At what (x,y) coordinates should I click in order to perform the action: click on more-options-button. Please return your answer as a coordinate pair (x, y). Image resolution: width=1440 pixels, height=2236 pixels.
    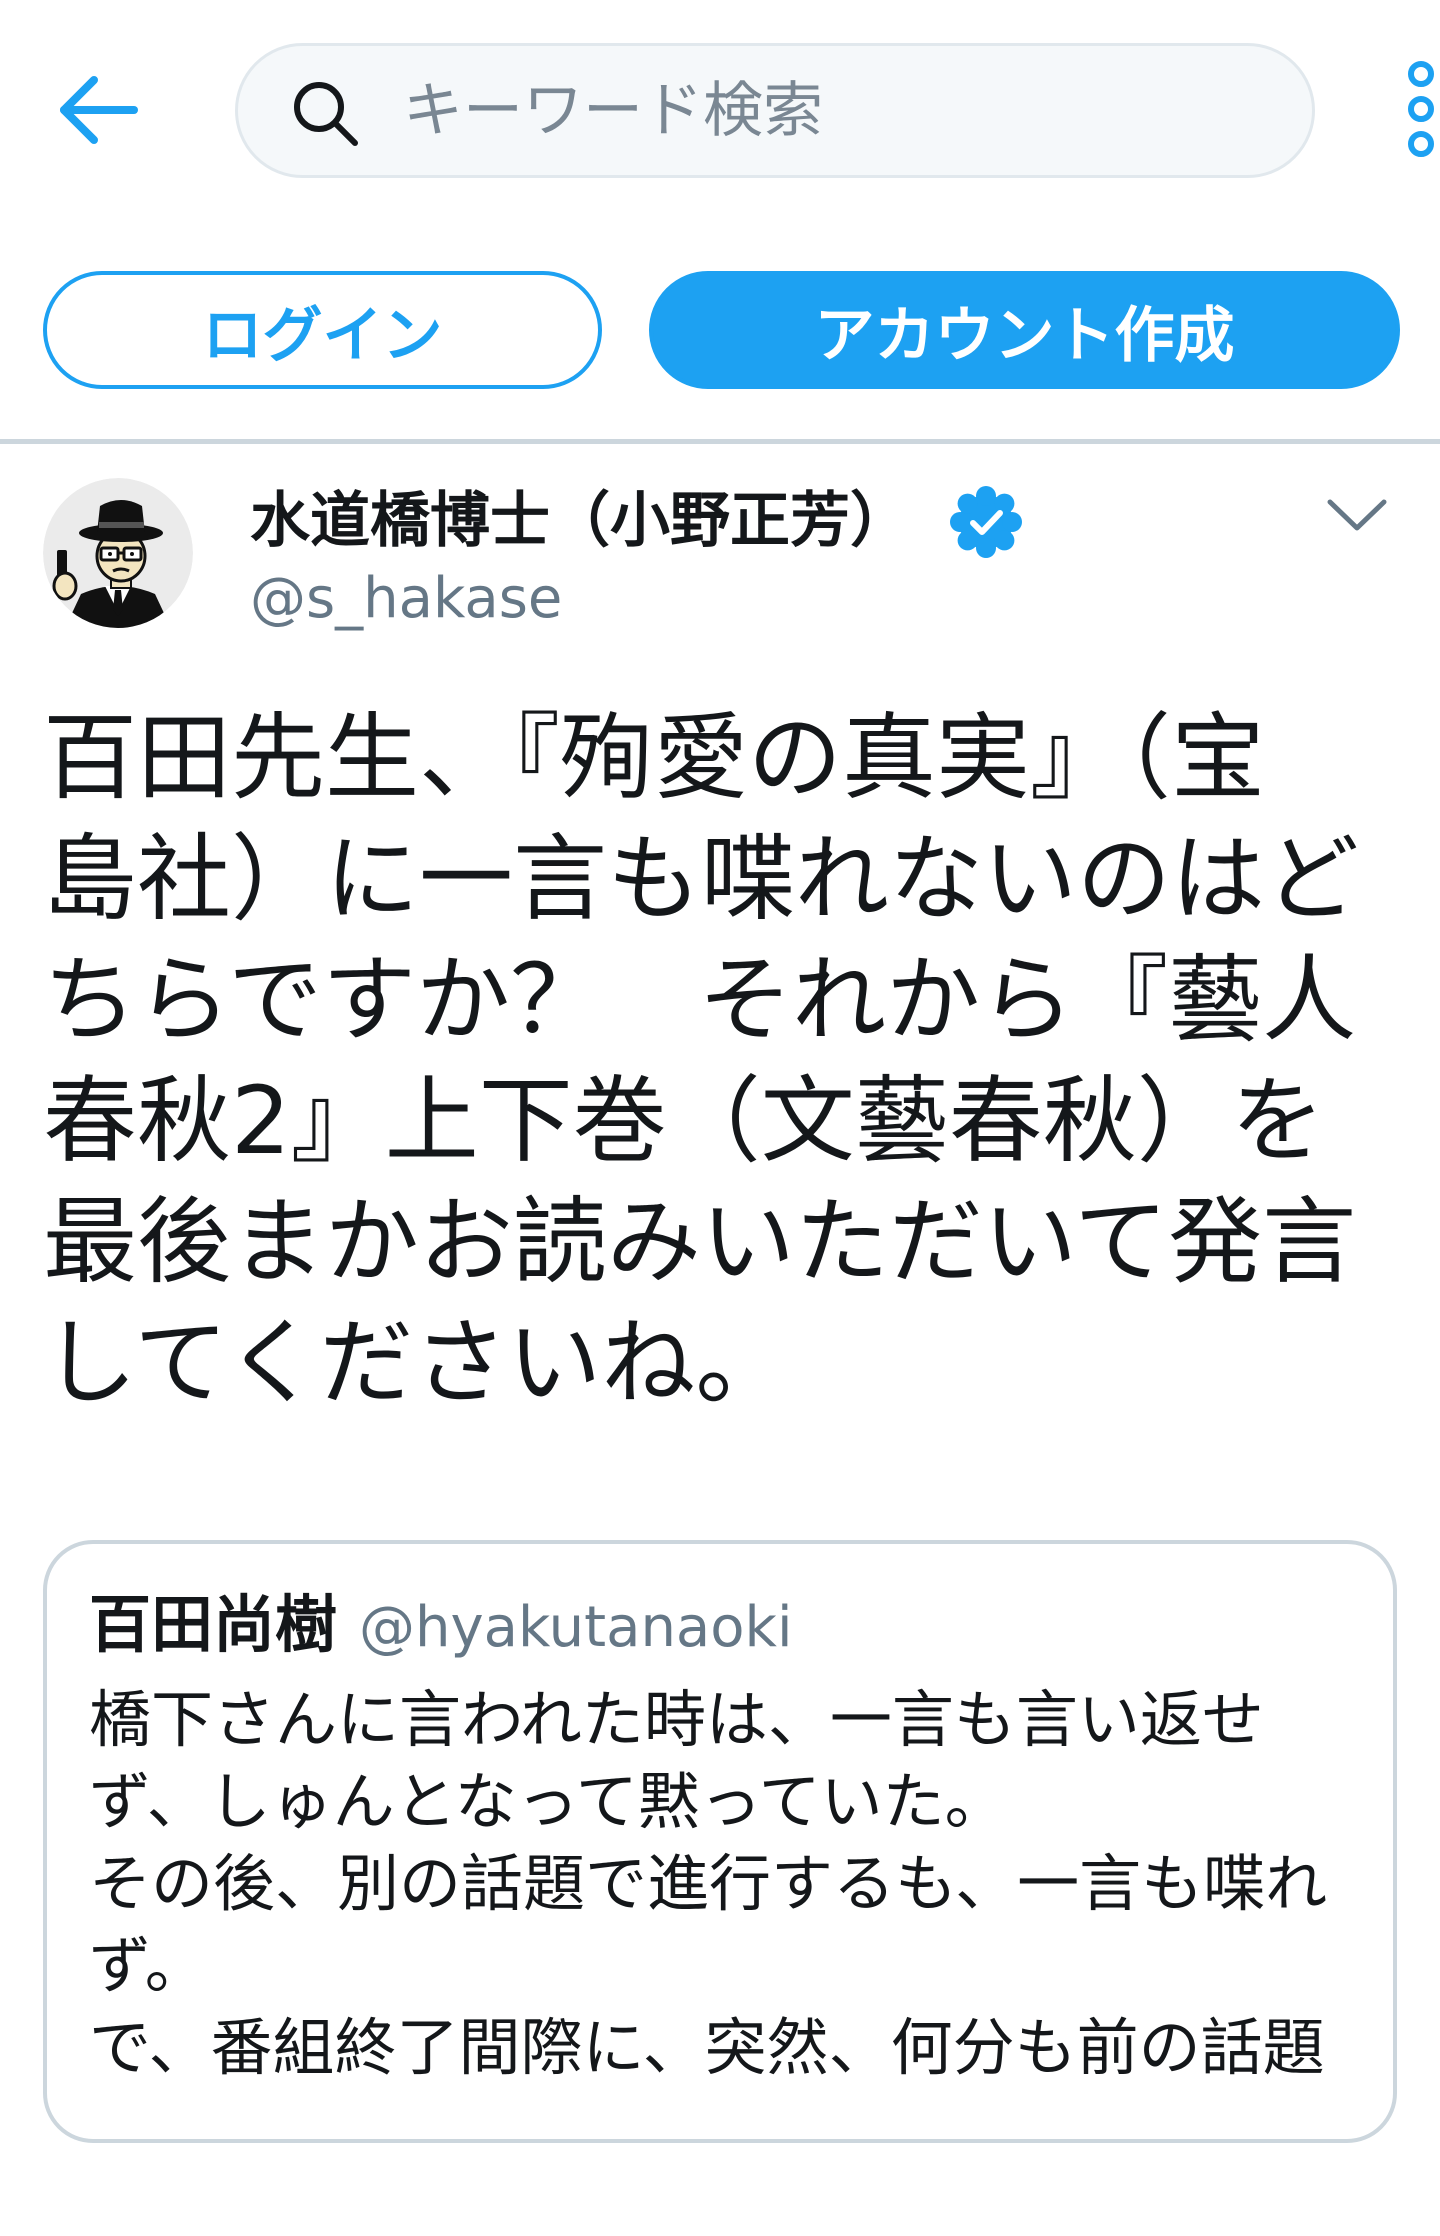
    Looking at the image, I should click on (1417, 110).